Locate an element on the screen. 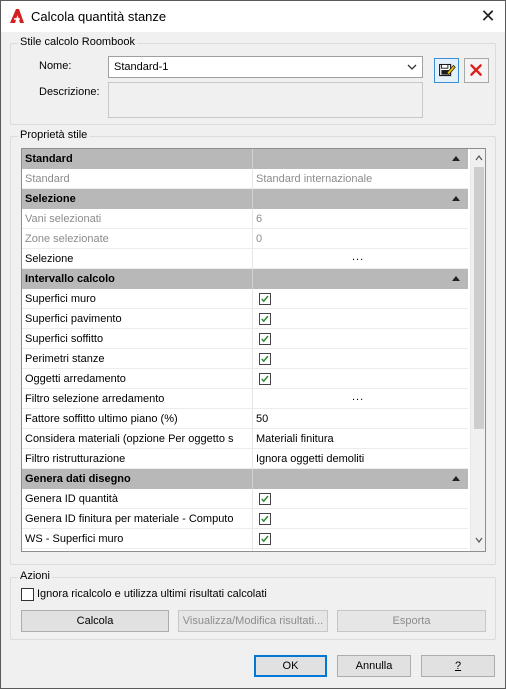 This screenshot has width=506, height=689. scroll-down-icon is located at coordinates (479, 540).